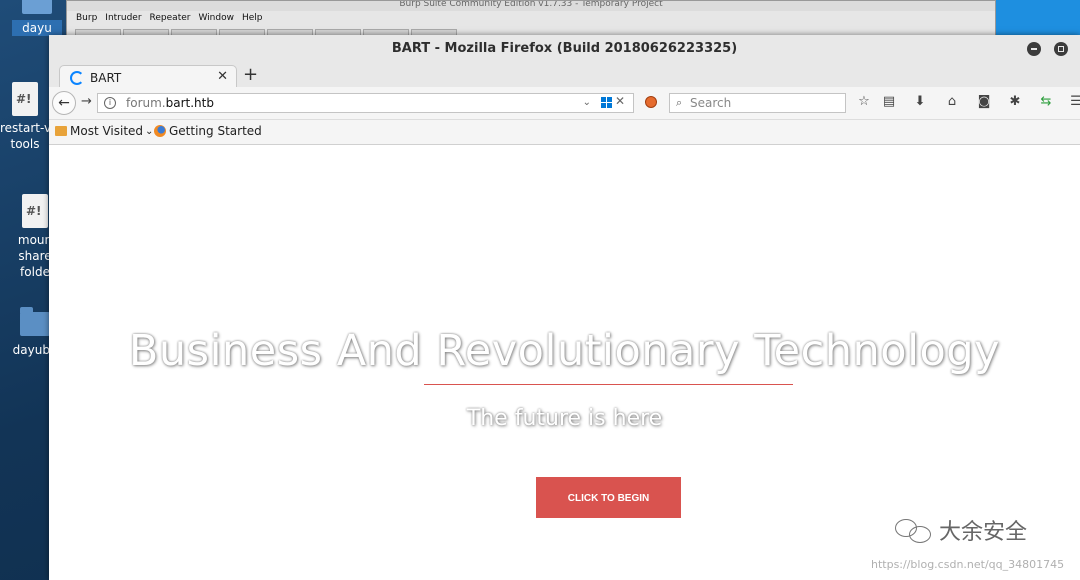 This screenshot has width=1080, height=580. What do you see at coordinates (1037, 18) in the screenshot?
I see `desktop-right-strip` at bounding box center [1037, 18].